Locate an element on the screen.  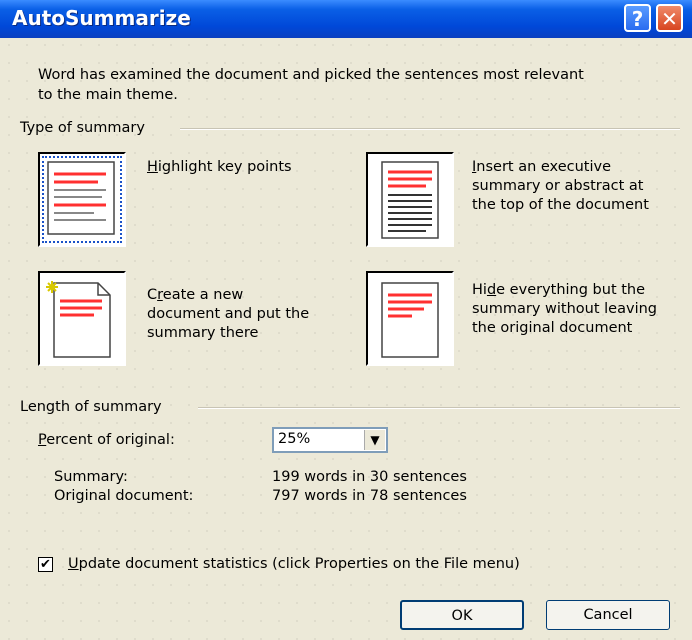
option-insert-executive-summary is located at coordinates (410, 199).